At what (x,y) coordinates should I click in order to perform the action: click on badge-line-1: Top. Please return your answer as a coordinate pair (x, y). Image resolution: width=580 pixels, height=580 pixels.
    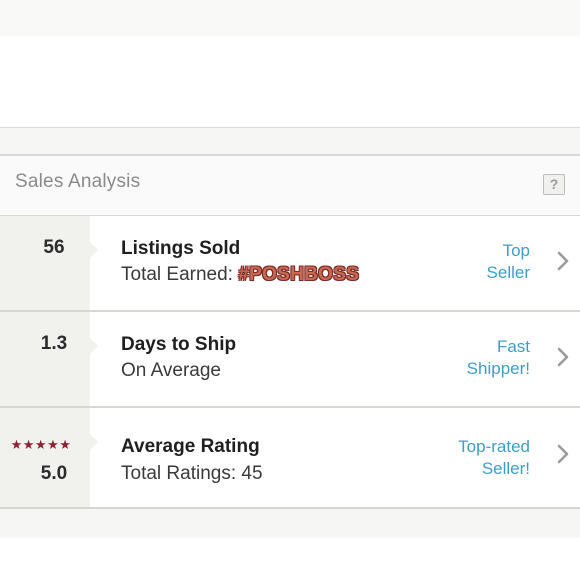
    Looking at the image, I should click on (516, 250).